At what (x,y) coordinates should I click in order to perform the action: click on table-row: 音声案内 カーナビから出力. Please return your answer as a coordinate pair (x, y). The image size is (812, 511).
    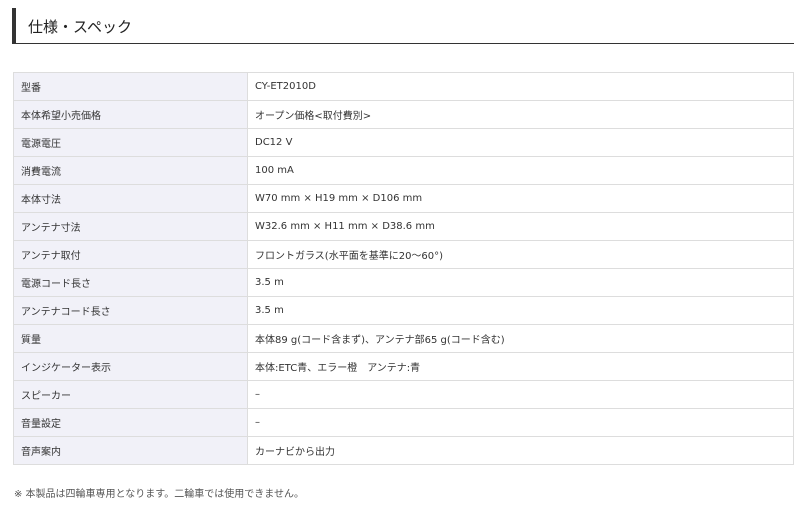
    Looking at the image, I should click on (403, 450).